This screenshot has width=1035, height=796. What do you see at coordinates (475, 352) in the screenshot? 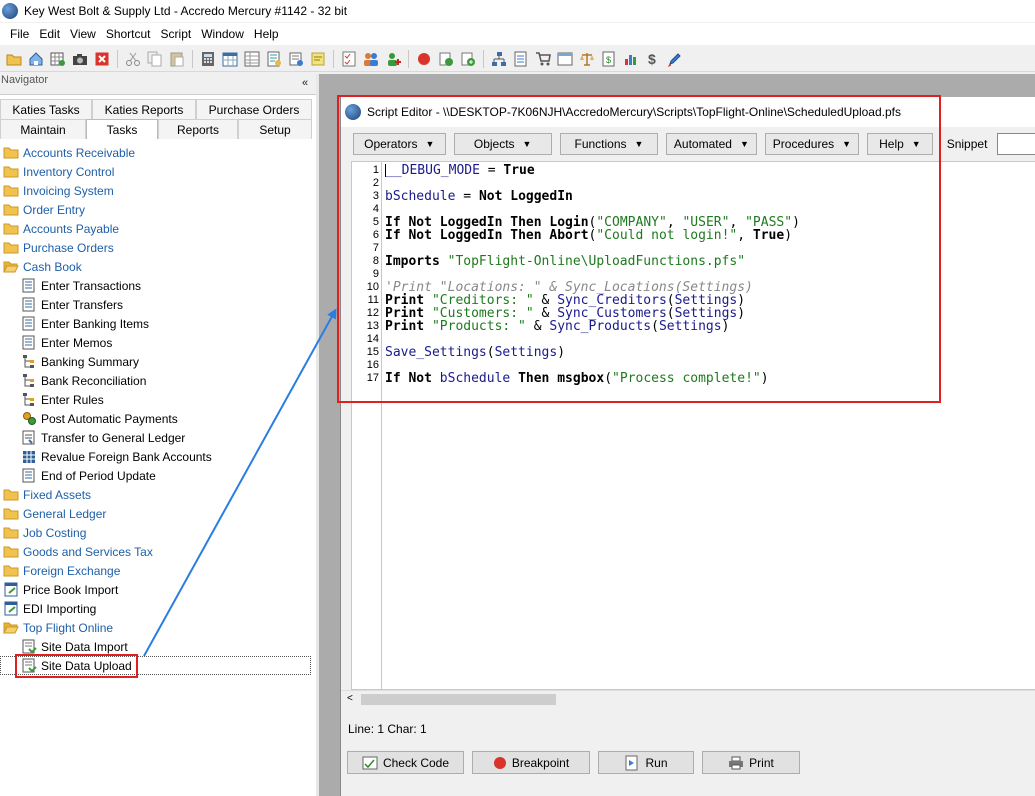
I see `code-text: Save_Settings(Settings)` at bounding box center [475, 352].